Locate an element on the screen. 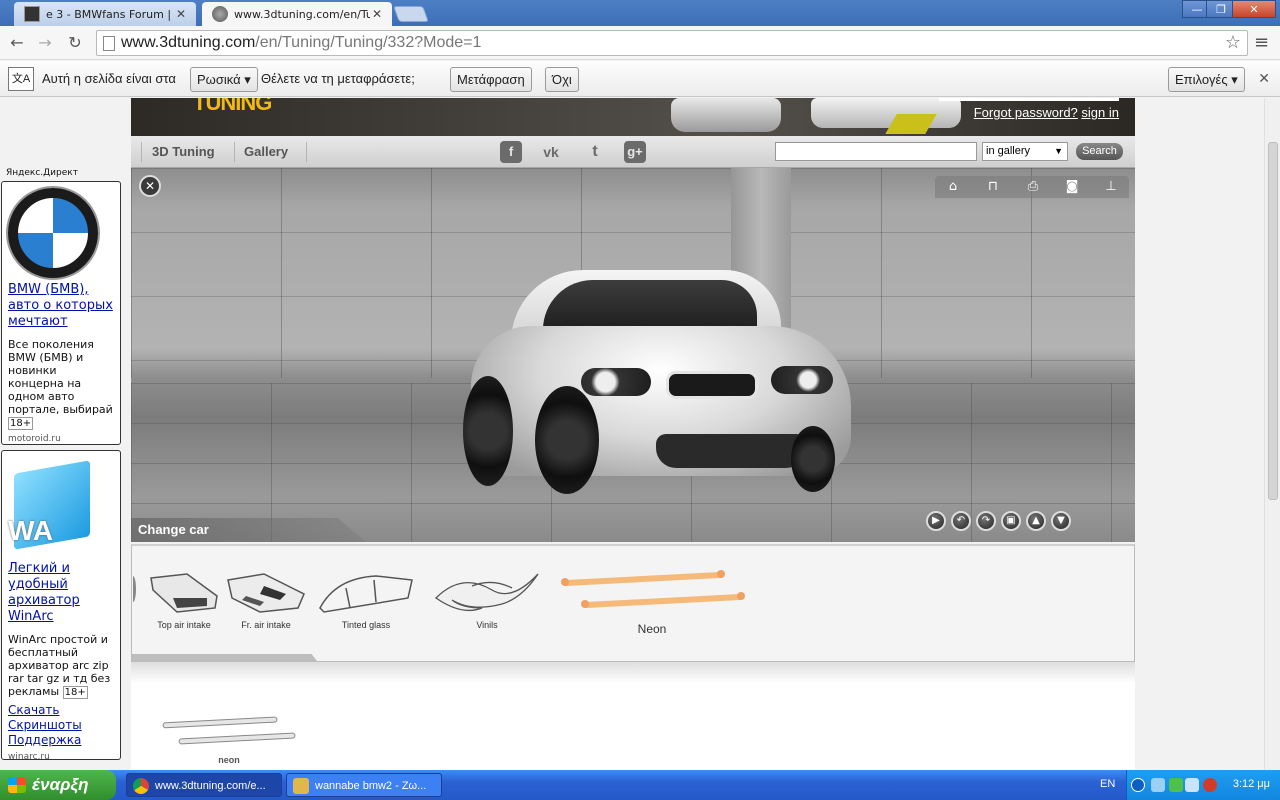 The image size is (1280, 800). site-search-input is located at coordinates (876, 151).